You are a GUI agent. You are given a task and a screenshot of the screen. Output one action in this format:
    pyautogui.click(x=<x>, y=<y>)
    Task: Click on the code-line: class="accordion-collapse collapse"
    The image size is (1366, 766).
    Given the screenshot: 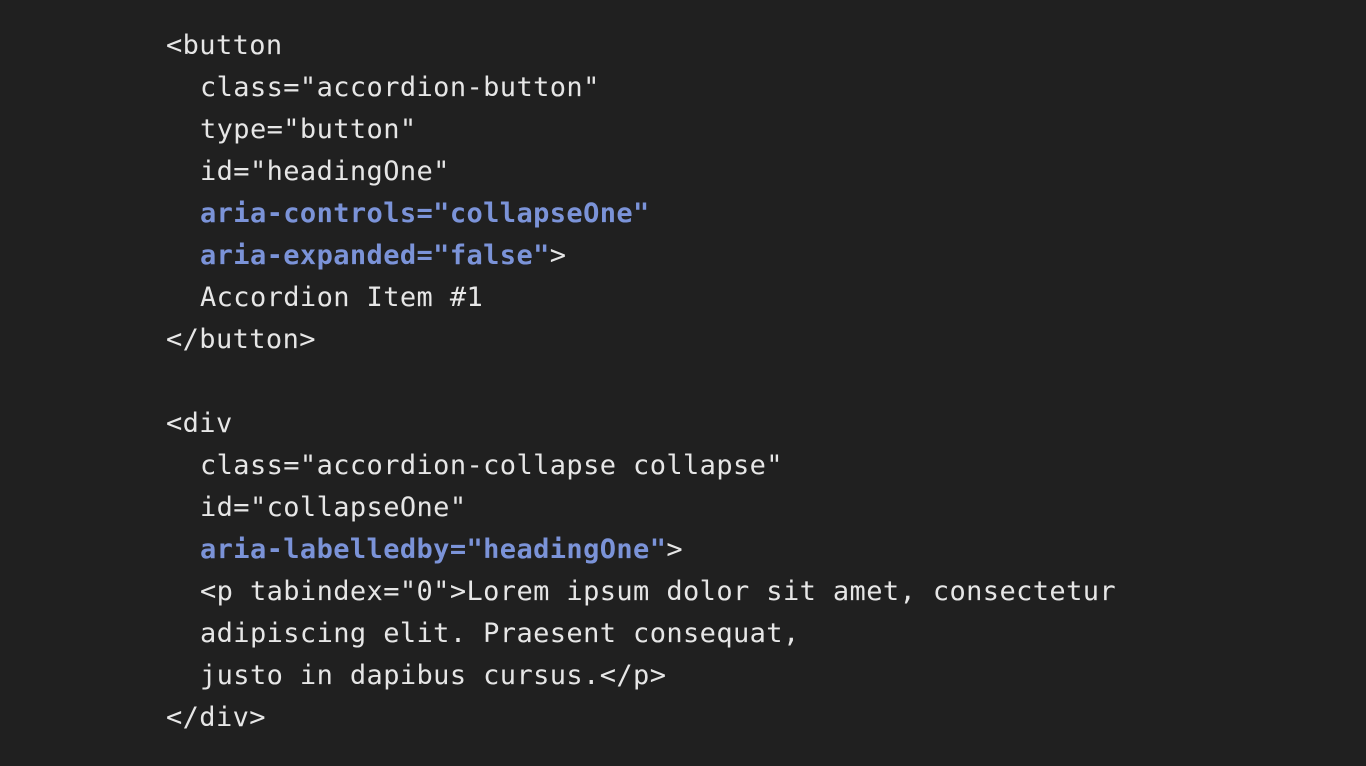 What is the action you would take?
    pyautogui.click(x=641, y=466)
    